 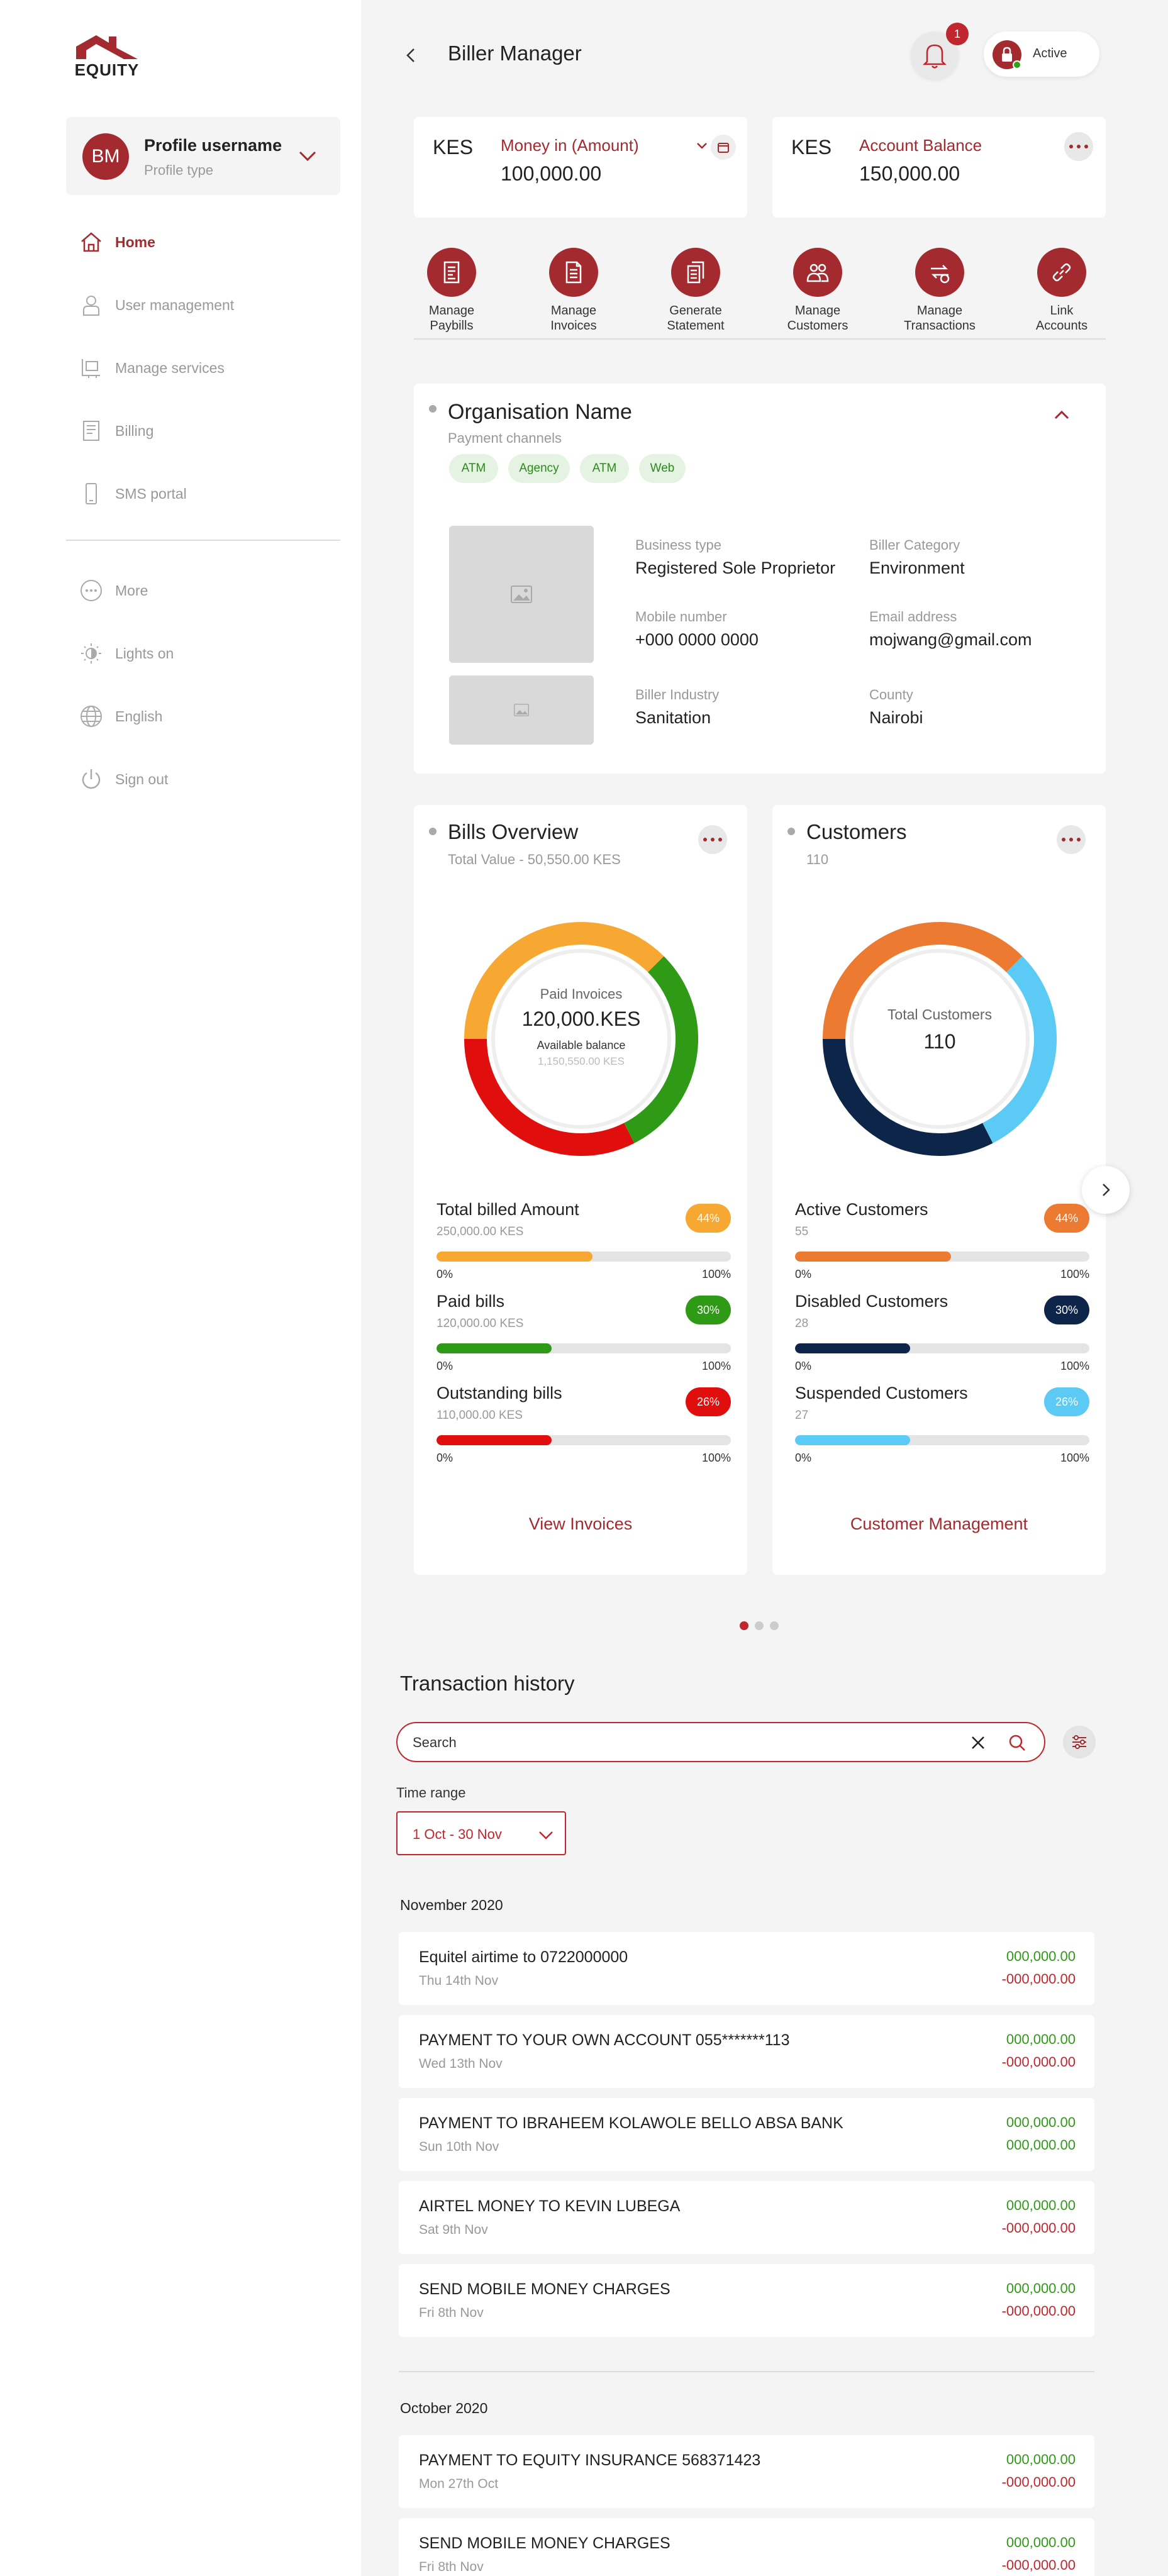 I want to click on profile-switcher: BM Profile username Profile type, so click(x=203, y=156).